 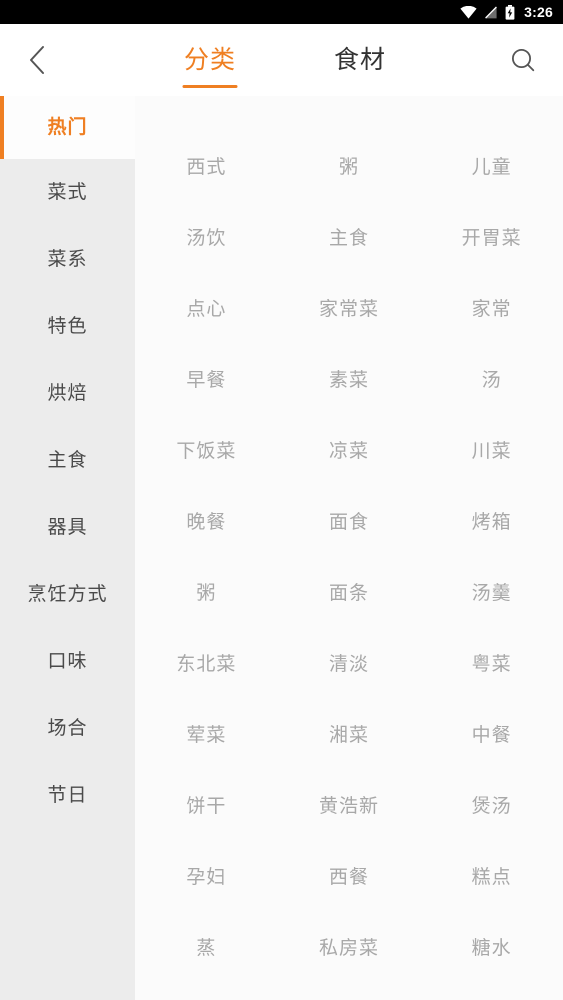 I want to click on grid-item-label: 清淡, so click(x=348, y=664).